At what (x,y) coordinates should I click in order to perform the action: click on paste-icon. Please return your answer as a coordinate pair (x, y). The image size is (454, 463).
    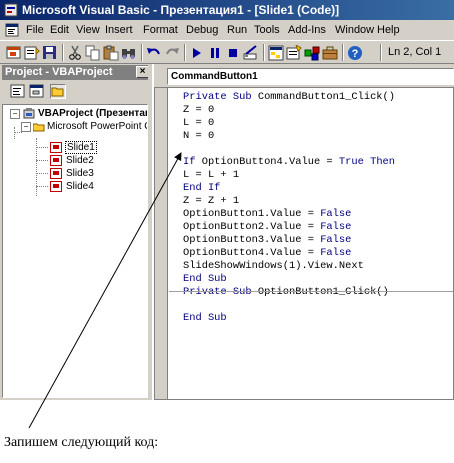
    Looking at the image, I should click on (111, 53).